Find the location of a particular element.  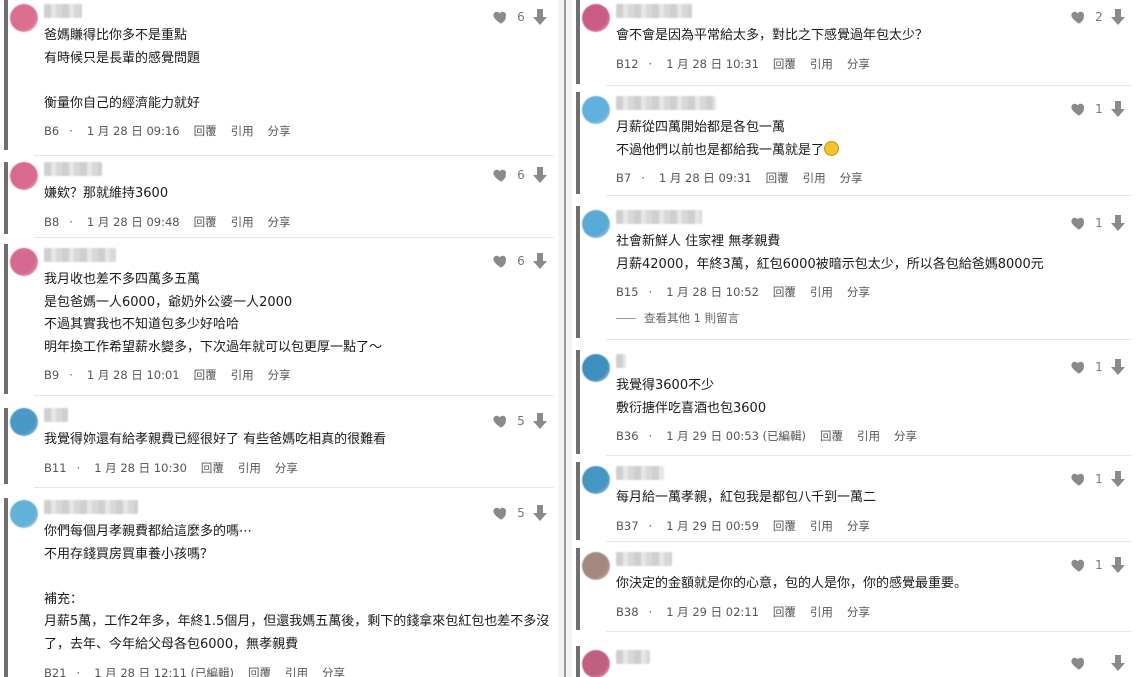

comment-thread-rule is located at coordinates (578, 143).